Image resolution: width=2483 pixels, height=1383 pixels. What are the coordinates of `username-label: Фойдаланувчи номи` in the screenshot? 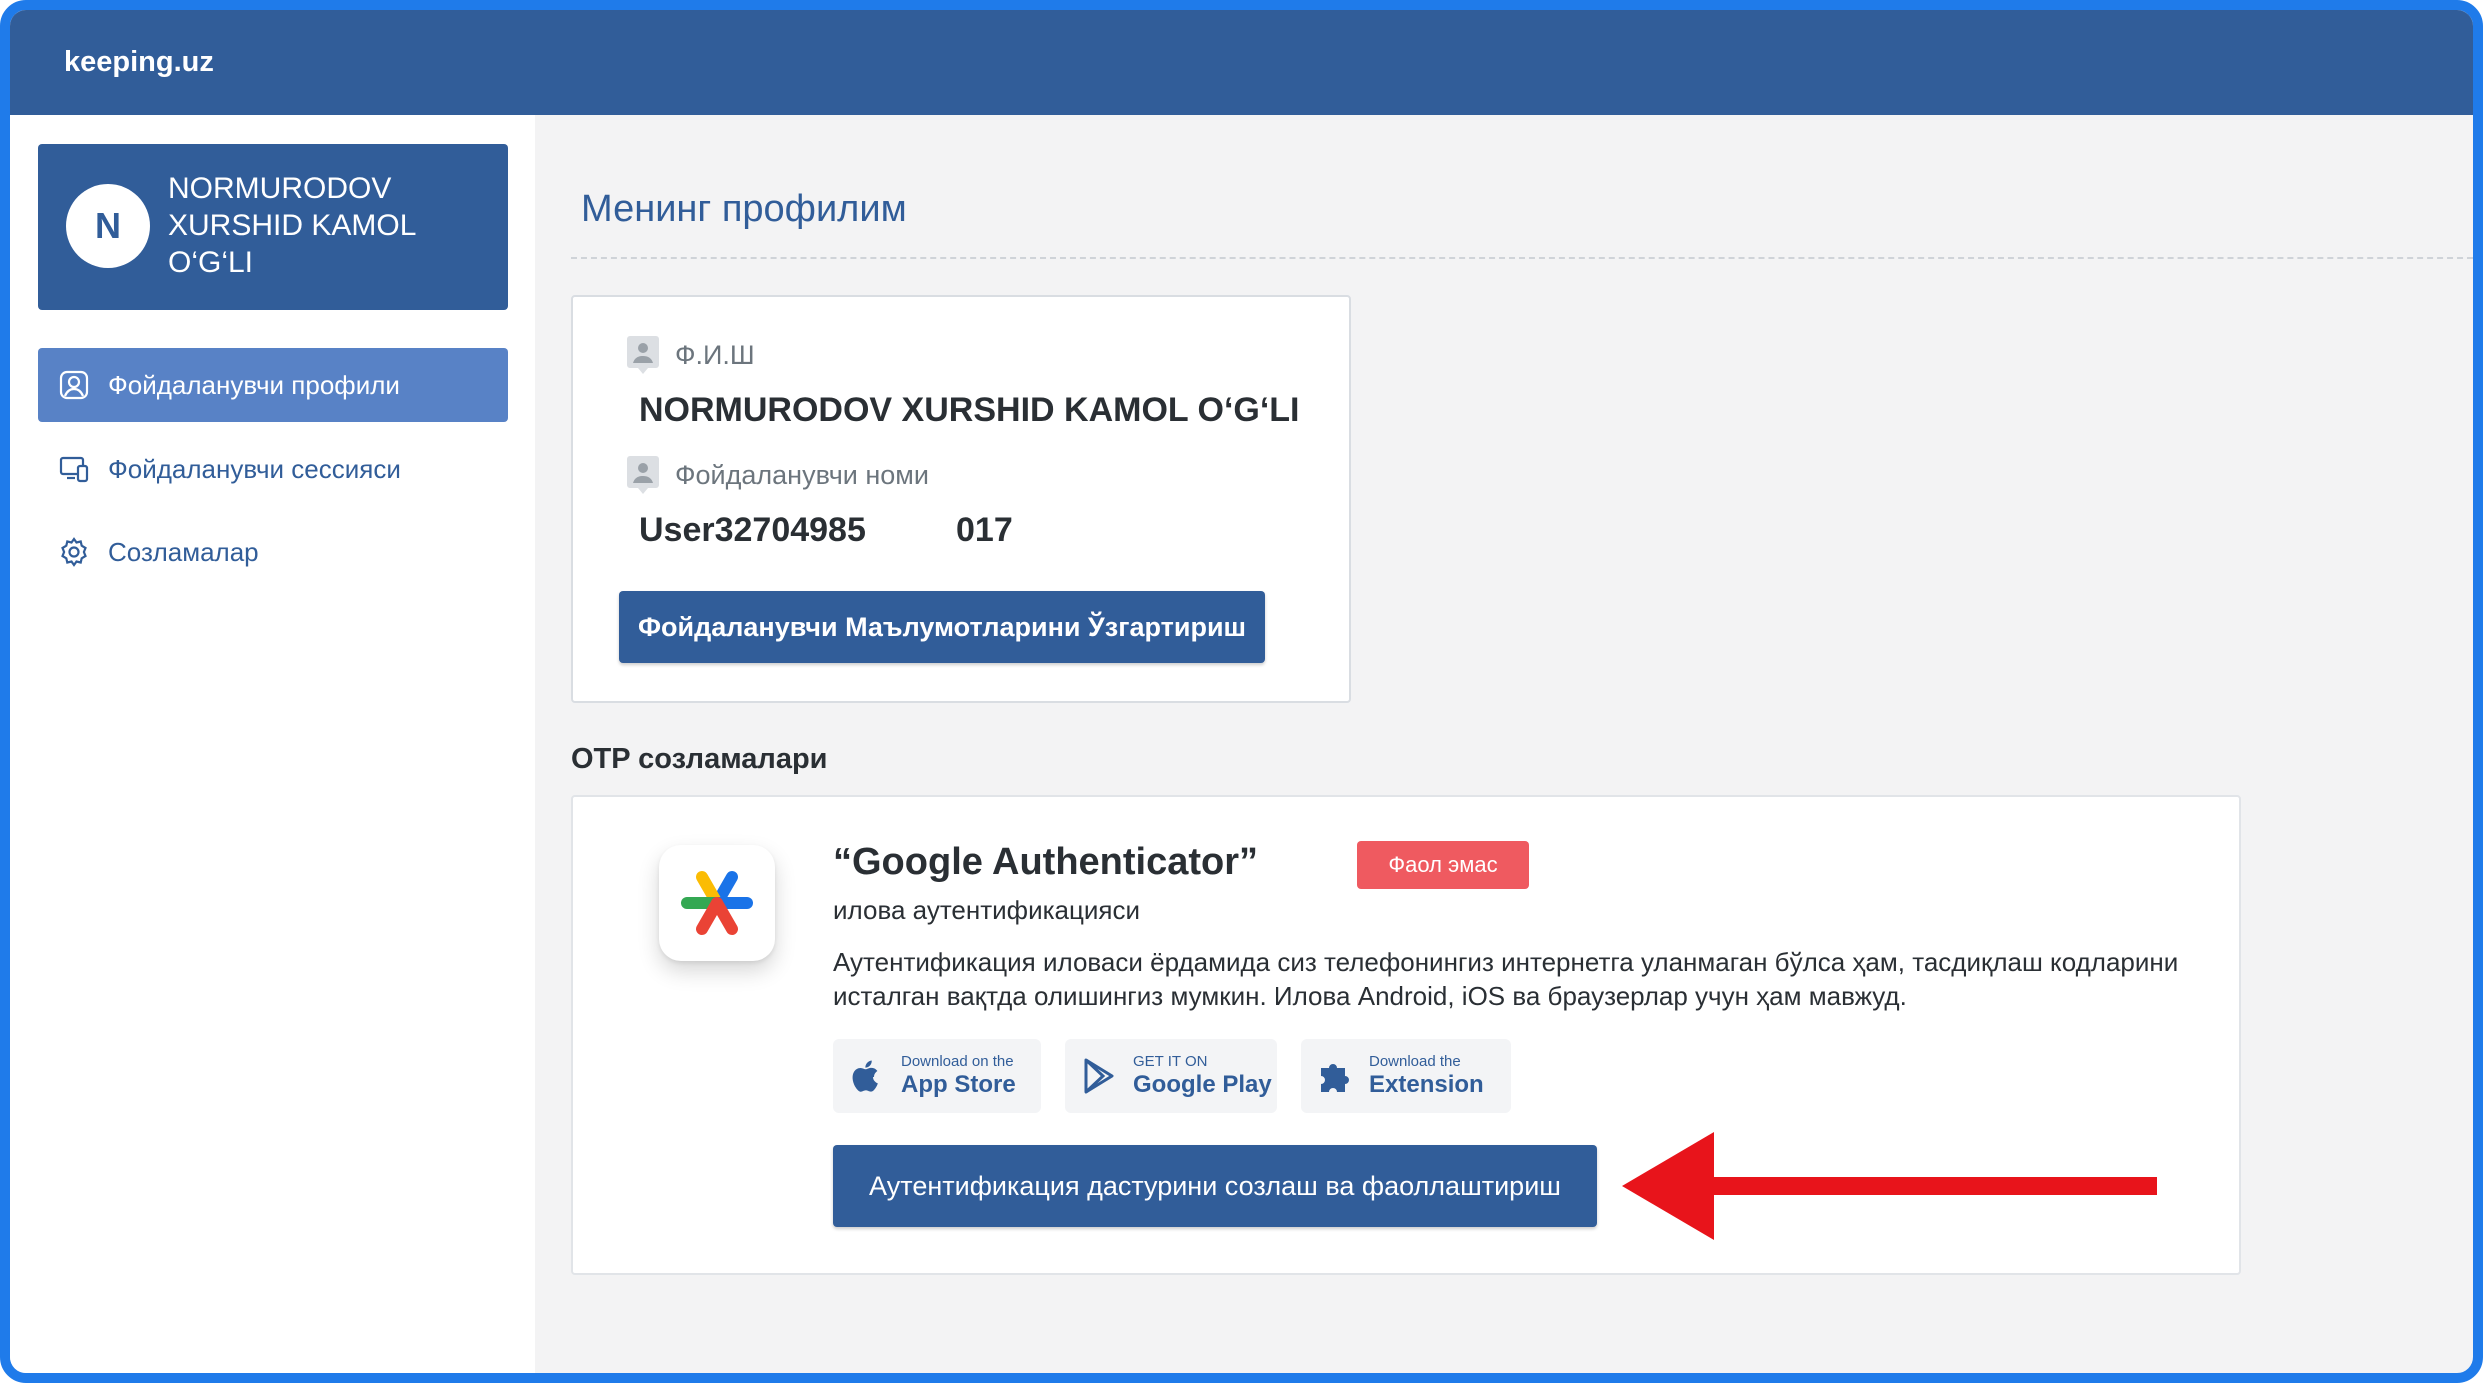 It's located at (777, 475).